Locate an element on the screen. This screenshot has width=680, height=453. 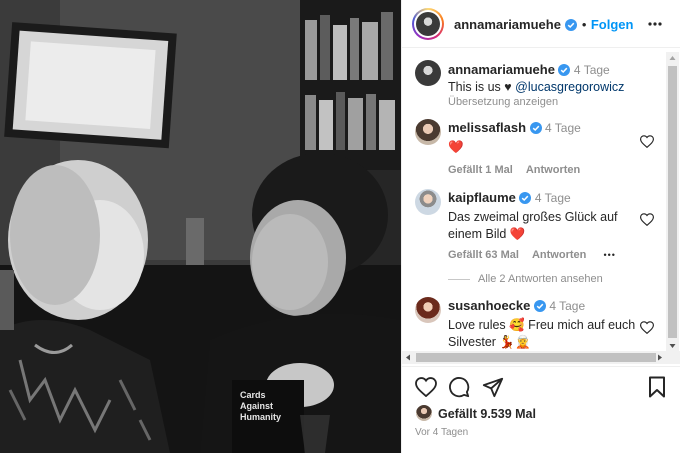
vertical-scrollbar is located at coordinates (672, 202).